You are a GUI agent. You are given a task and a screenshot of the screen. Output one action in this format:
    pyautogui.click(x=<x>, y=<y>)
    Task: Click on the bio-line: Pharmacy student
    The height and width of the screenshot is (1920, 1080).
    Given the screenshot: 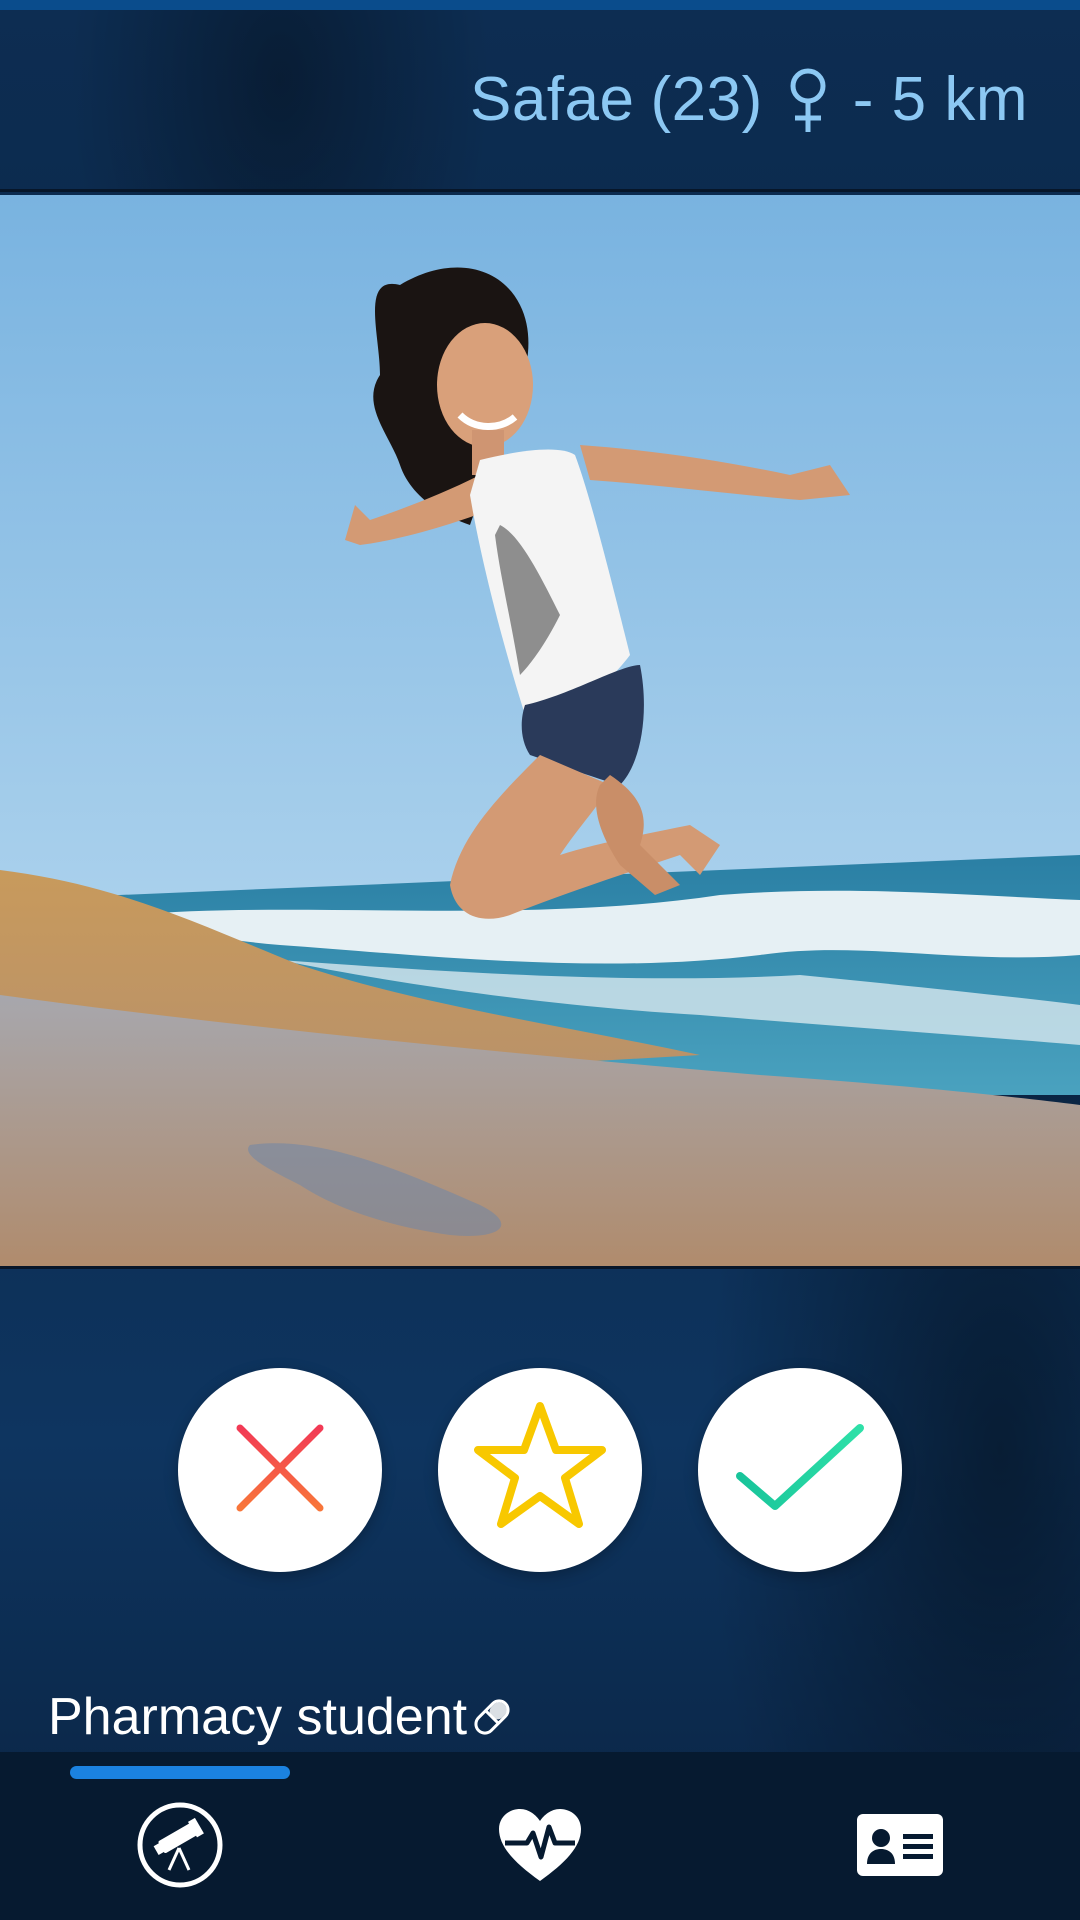 What is the action you would take?
    pyautogui.click(x=281, y=1717)
    